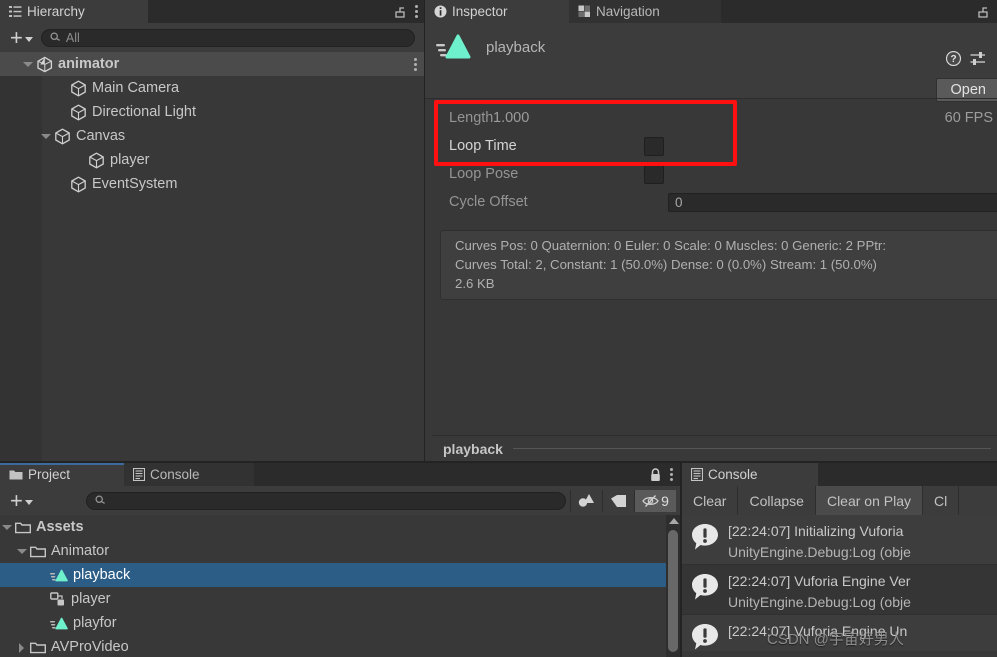 This screenshot has width=997, height=657. I want to click on row-label: playfor, so click(95, 623).